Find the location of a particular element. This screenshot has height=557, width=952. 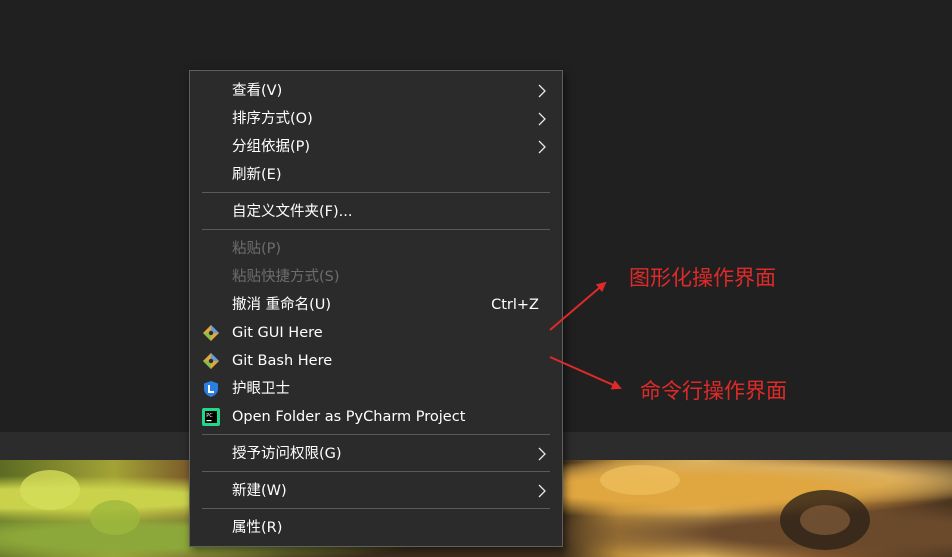

annotation-arrows is located at coordinates (585, 335).